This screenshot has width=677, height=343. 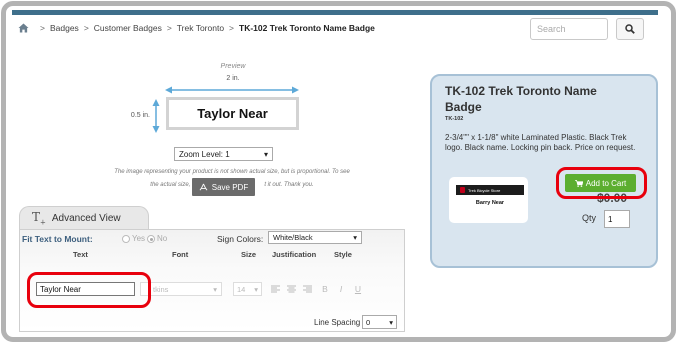 I want to click on fit-yes-label: Yes, so click(x=139, y=238).